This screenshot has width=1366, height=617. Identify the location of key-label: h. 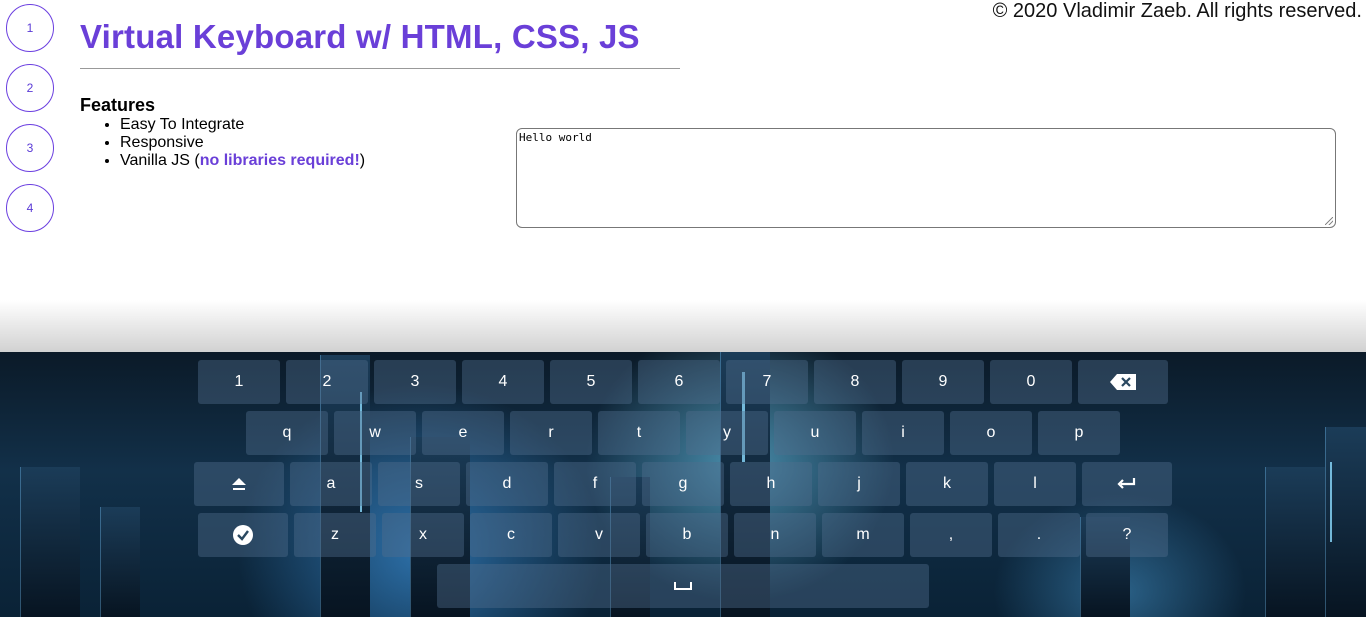
(771, 483).